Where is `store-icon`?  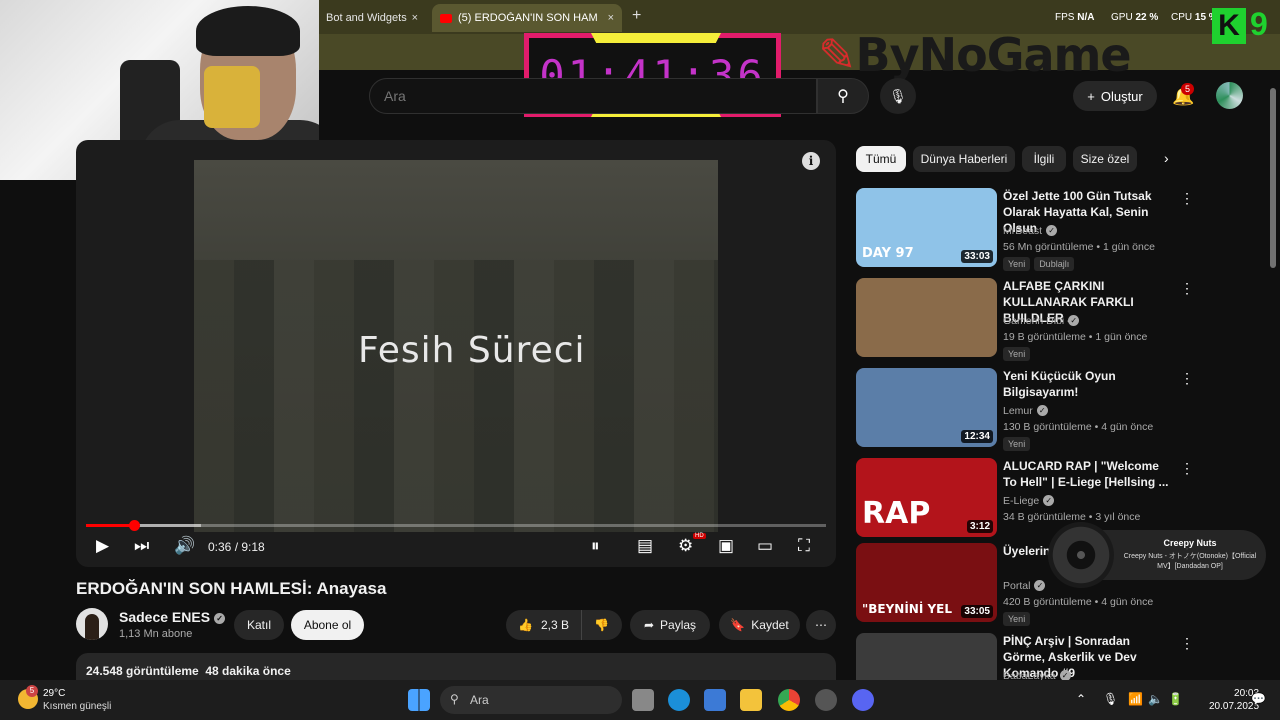 store-icon is located at coordinates (715, 700).